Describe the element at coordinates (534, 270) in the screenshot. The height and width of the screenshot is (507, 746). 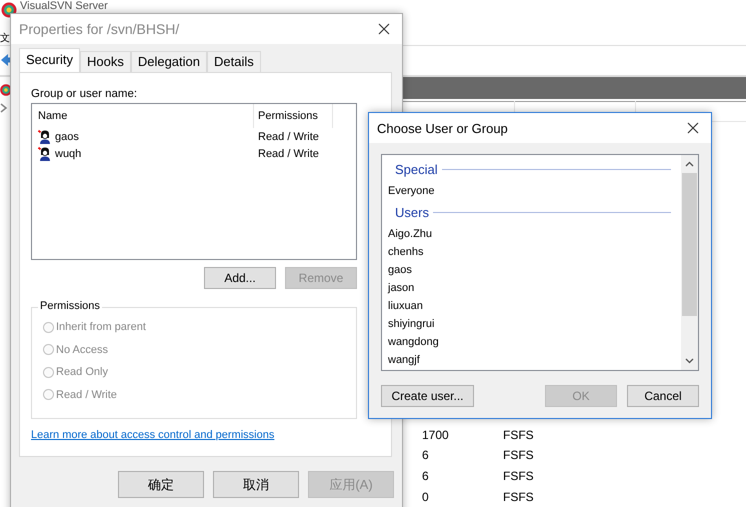
I see `list-item: gaos` at that location.